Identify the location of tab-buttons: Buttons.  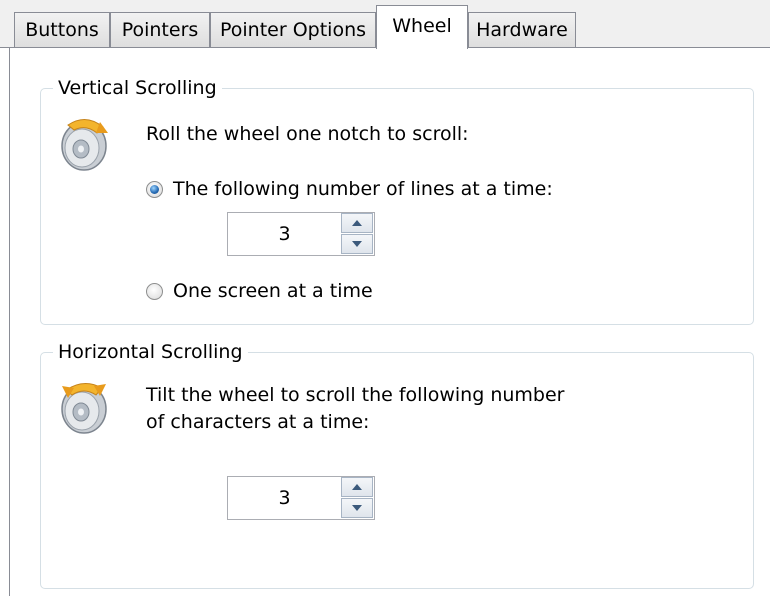
(62, 29).